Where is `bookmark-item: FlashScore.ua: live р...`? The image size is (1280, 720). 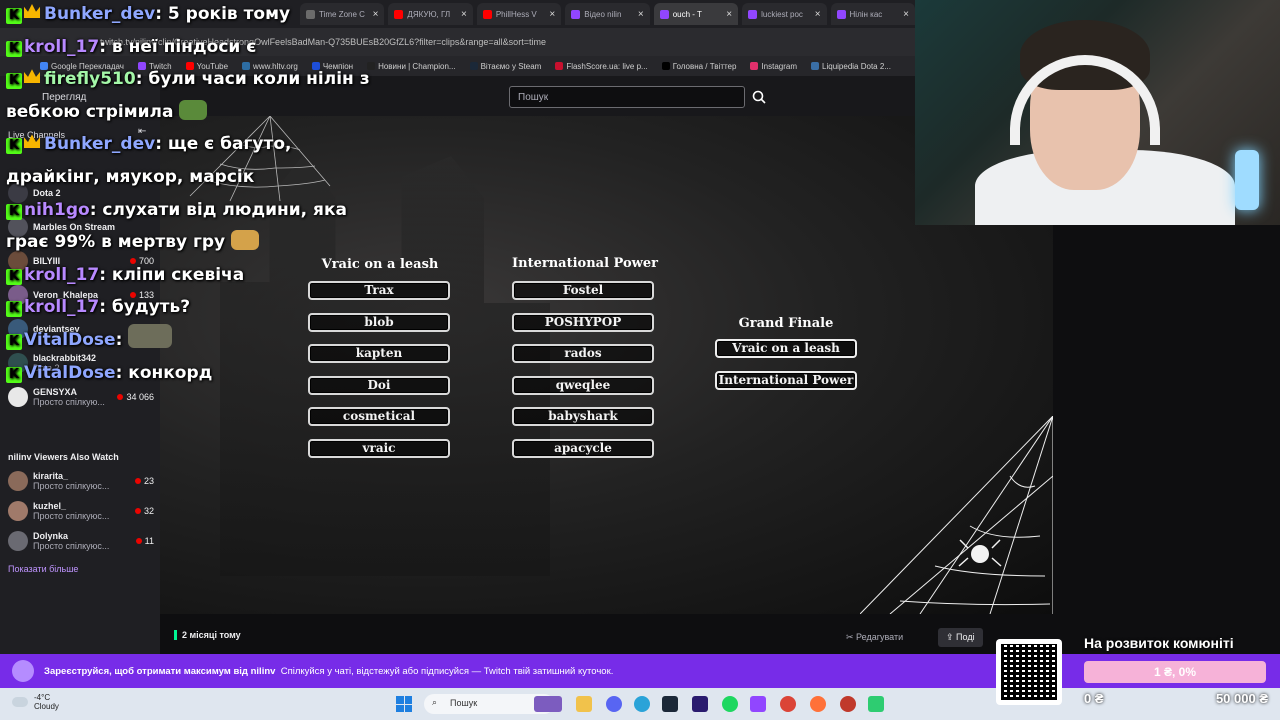
bookmark-item: FlashScore.ua: live р... is located at coordinates (601, 66).